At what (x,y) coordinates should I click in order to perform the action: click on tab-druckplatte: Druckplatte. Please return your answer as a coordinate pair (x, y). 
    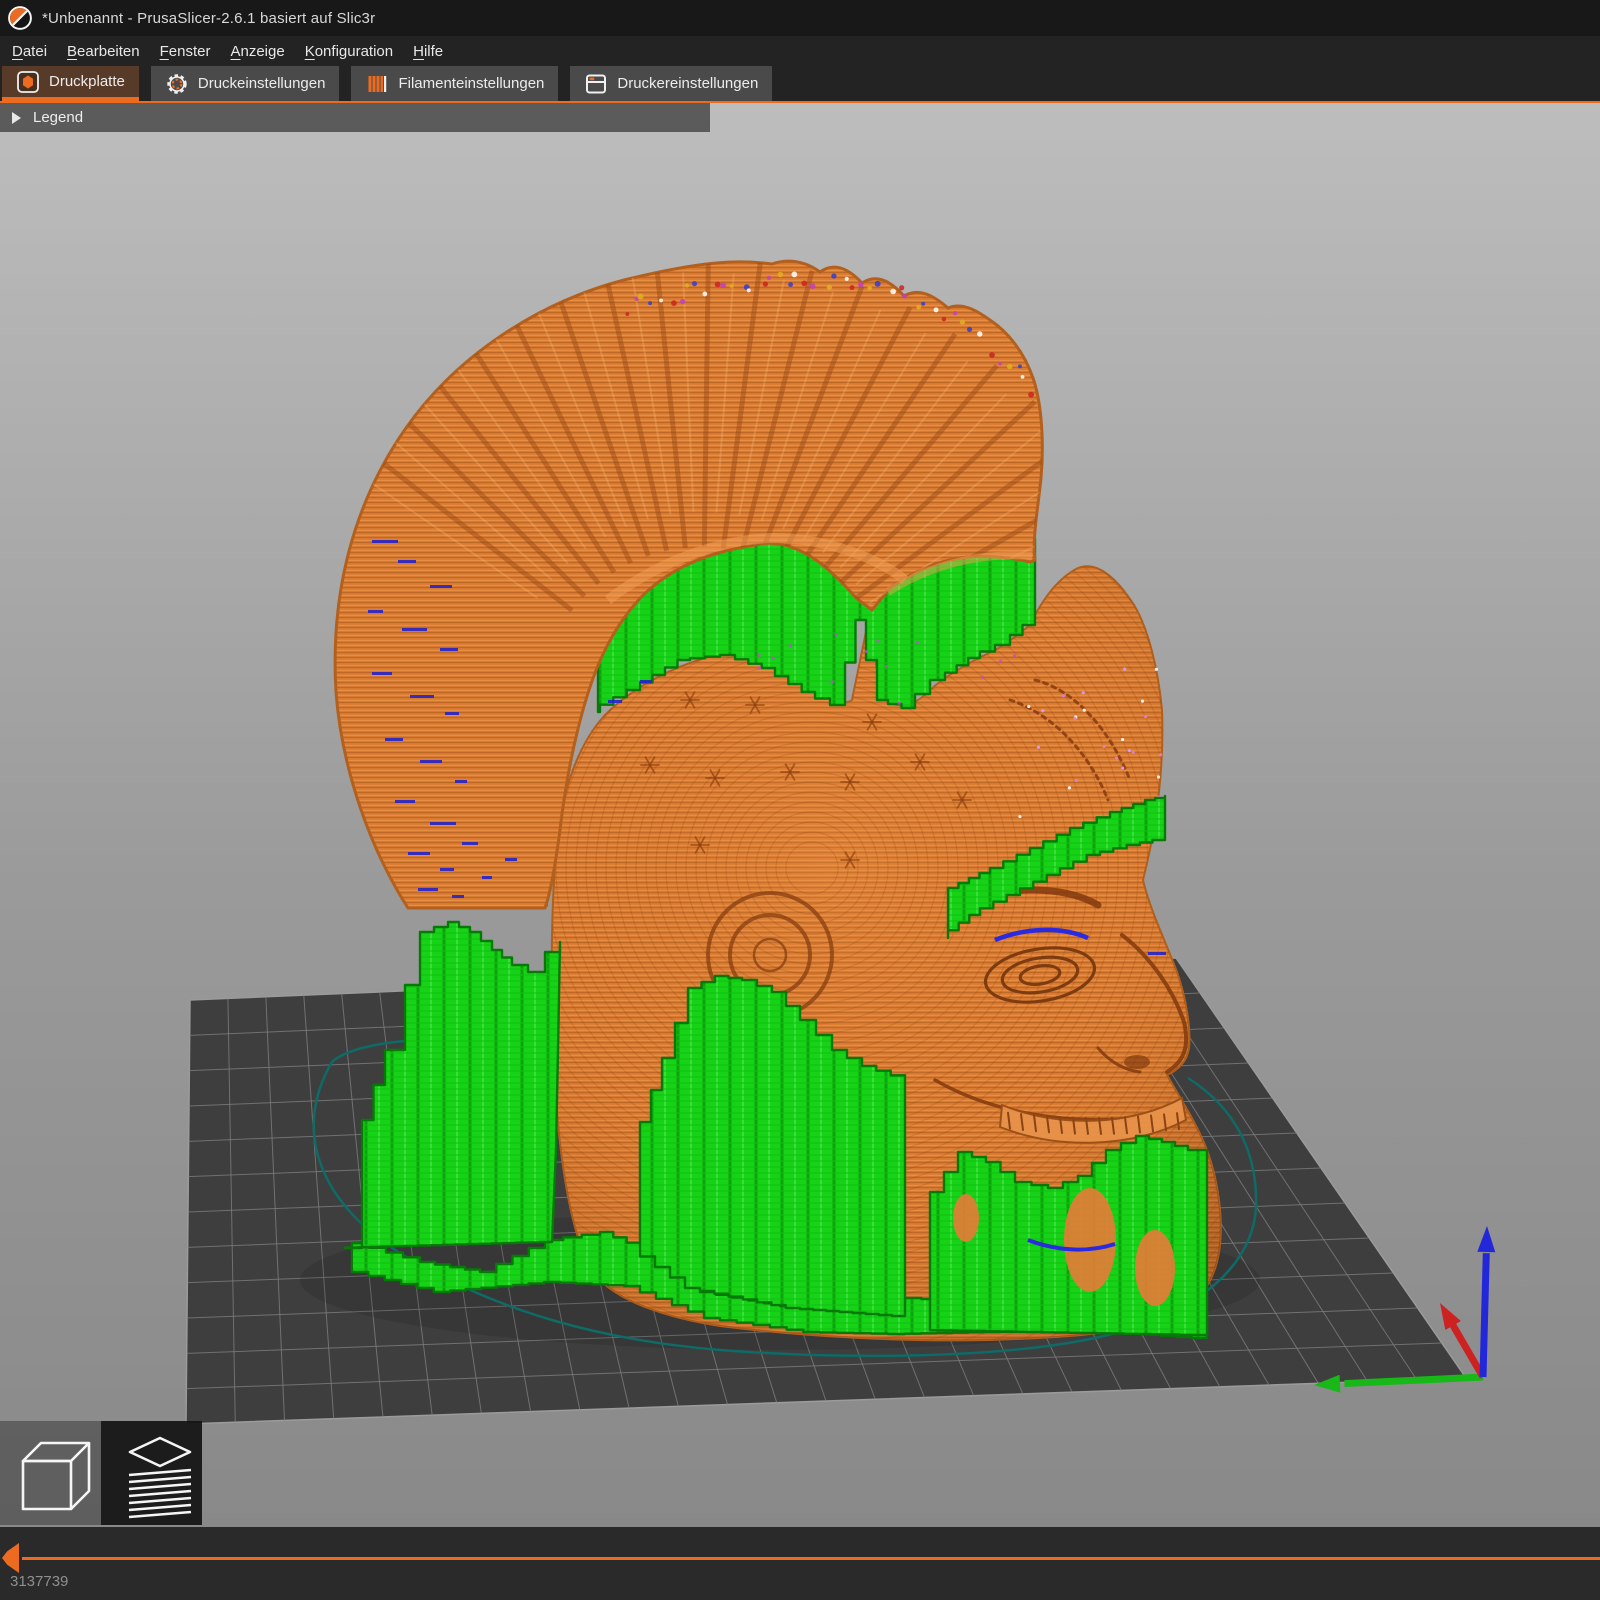
    Looking at the image, I should click on (70, 84).